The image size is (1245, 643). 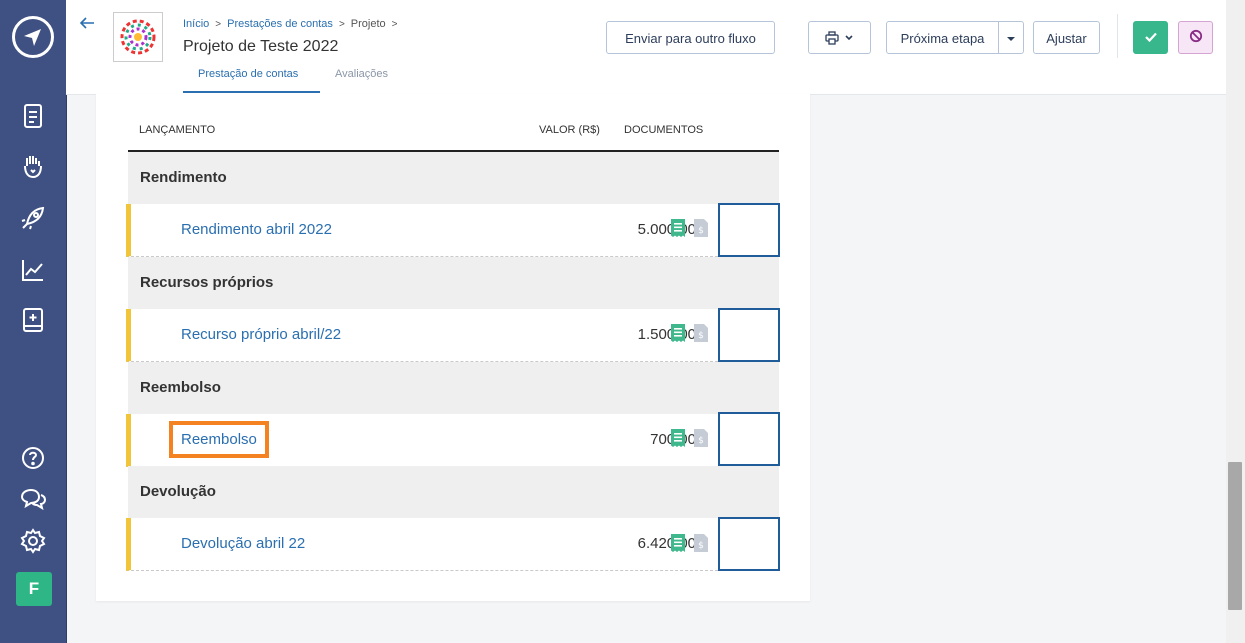 What do you see at coordinates (422, 335) in the screenshot?
I see `table-row: Recurso próprio abril/22 1.500,00` at bounding box center [422, 335].